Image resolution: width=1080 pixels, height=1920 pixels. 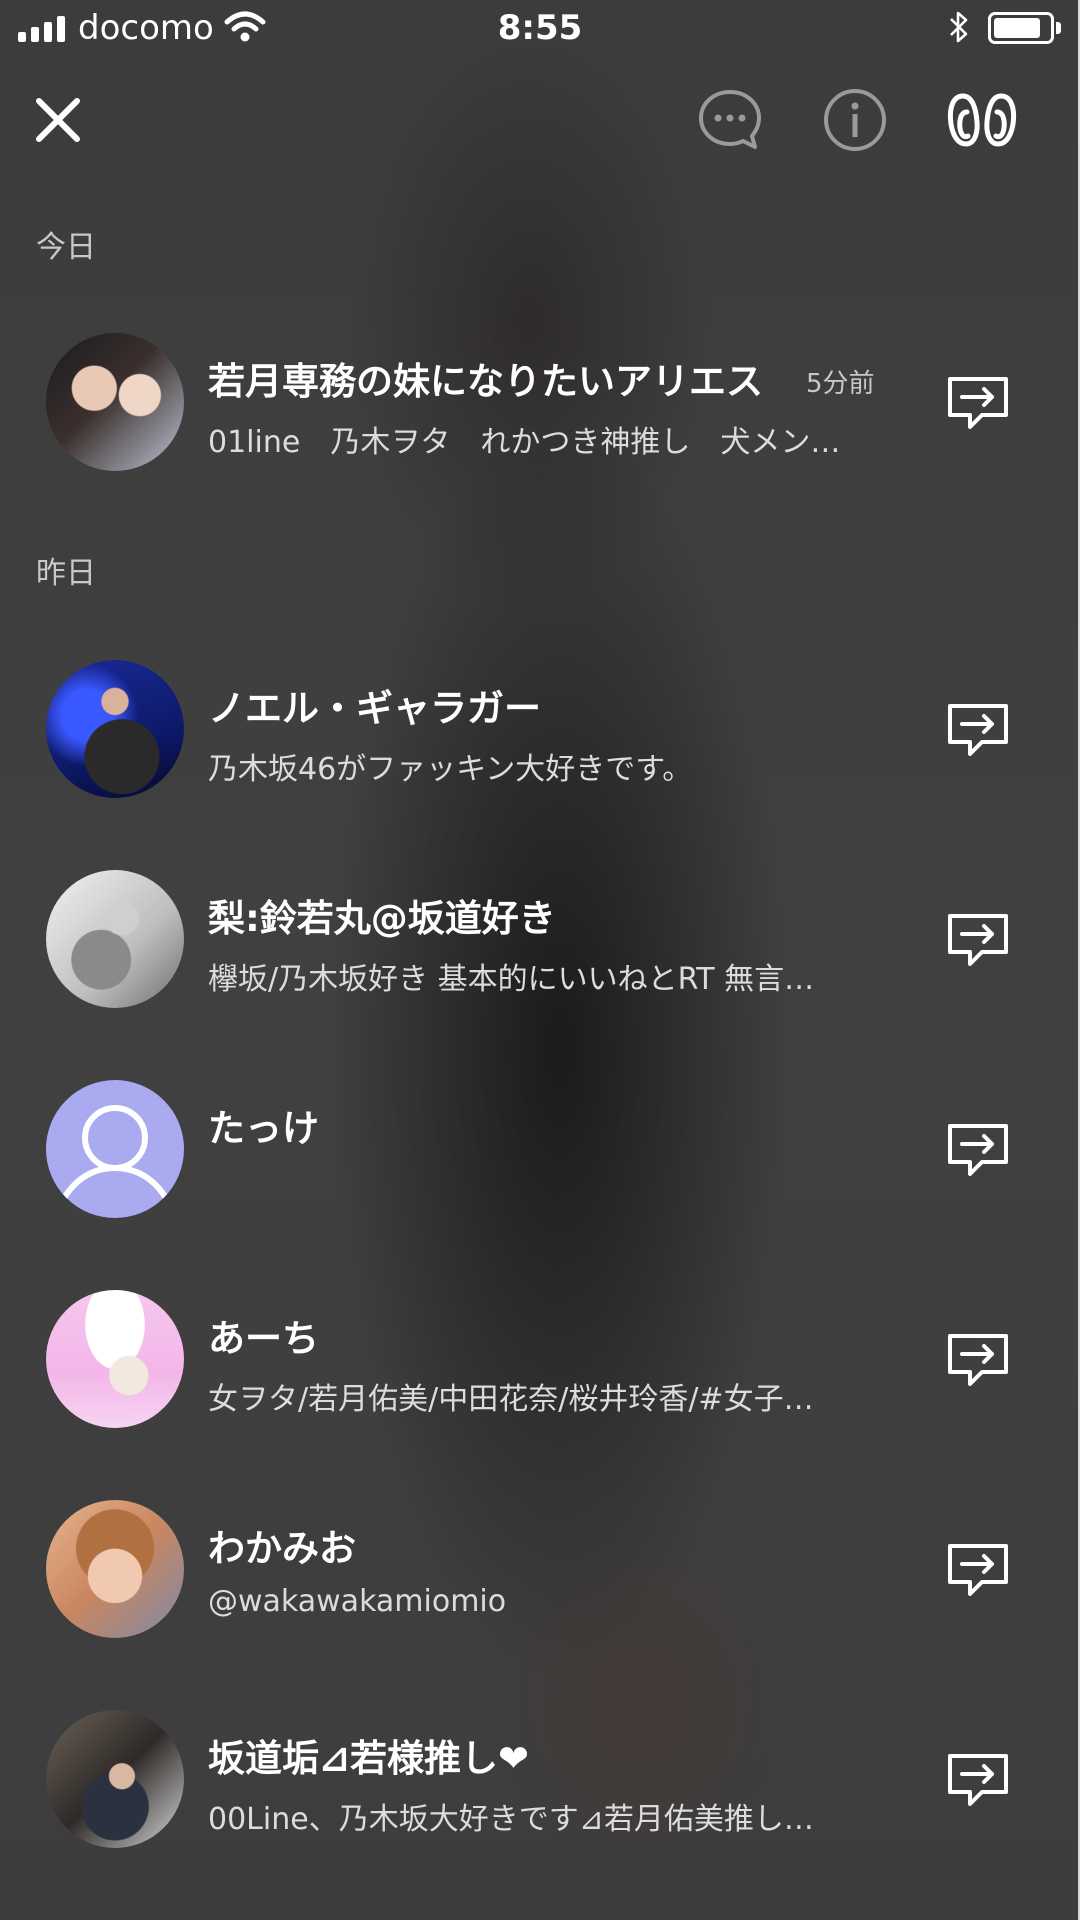 What do you see at coordinates (263, 1128) in the screenshot?
I see `user-name: たっけ` at bounding box center [263, 1128].